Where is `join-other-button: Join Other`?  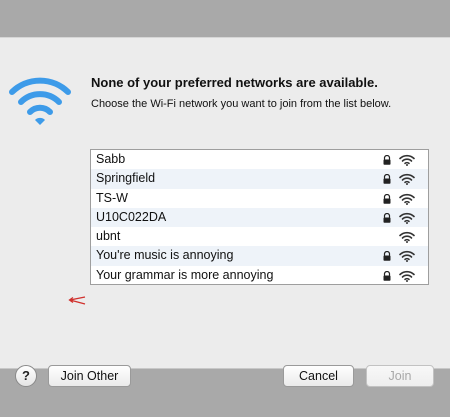 join-other-button: Join Other is located at coordinates (89, 376).